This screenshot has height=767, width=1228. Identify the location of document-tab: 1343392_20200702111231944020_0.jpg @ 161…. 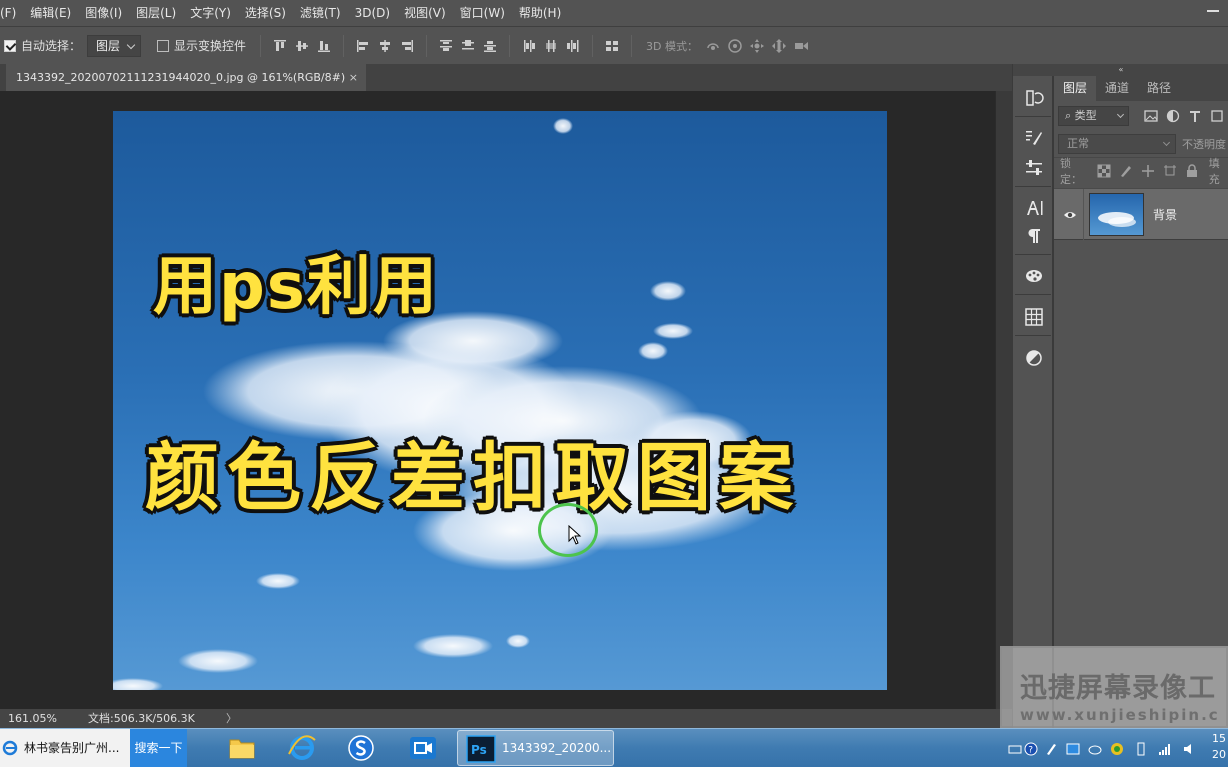
(186, 77).